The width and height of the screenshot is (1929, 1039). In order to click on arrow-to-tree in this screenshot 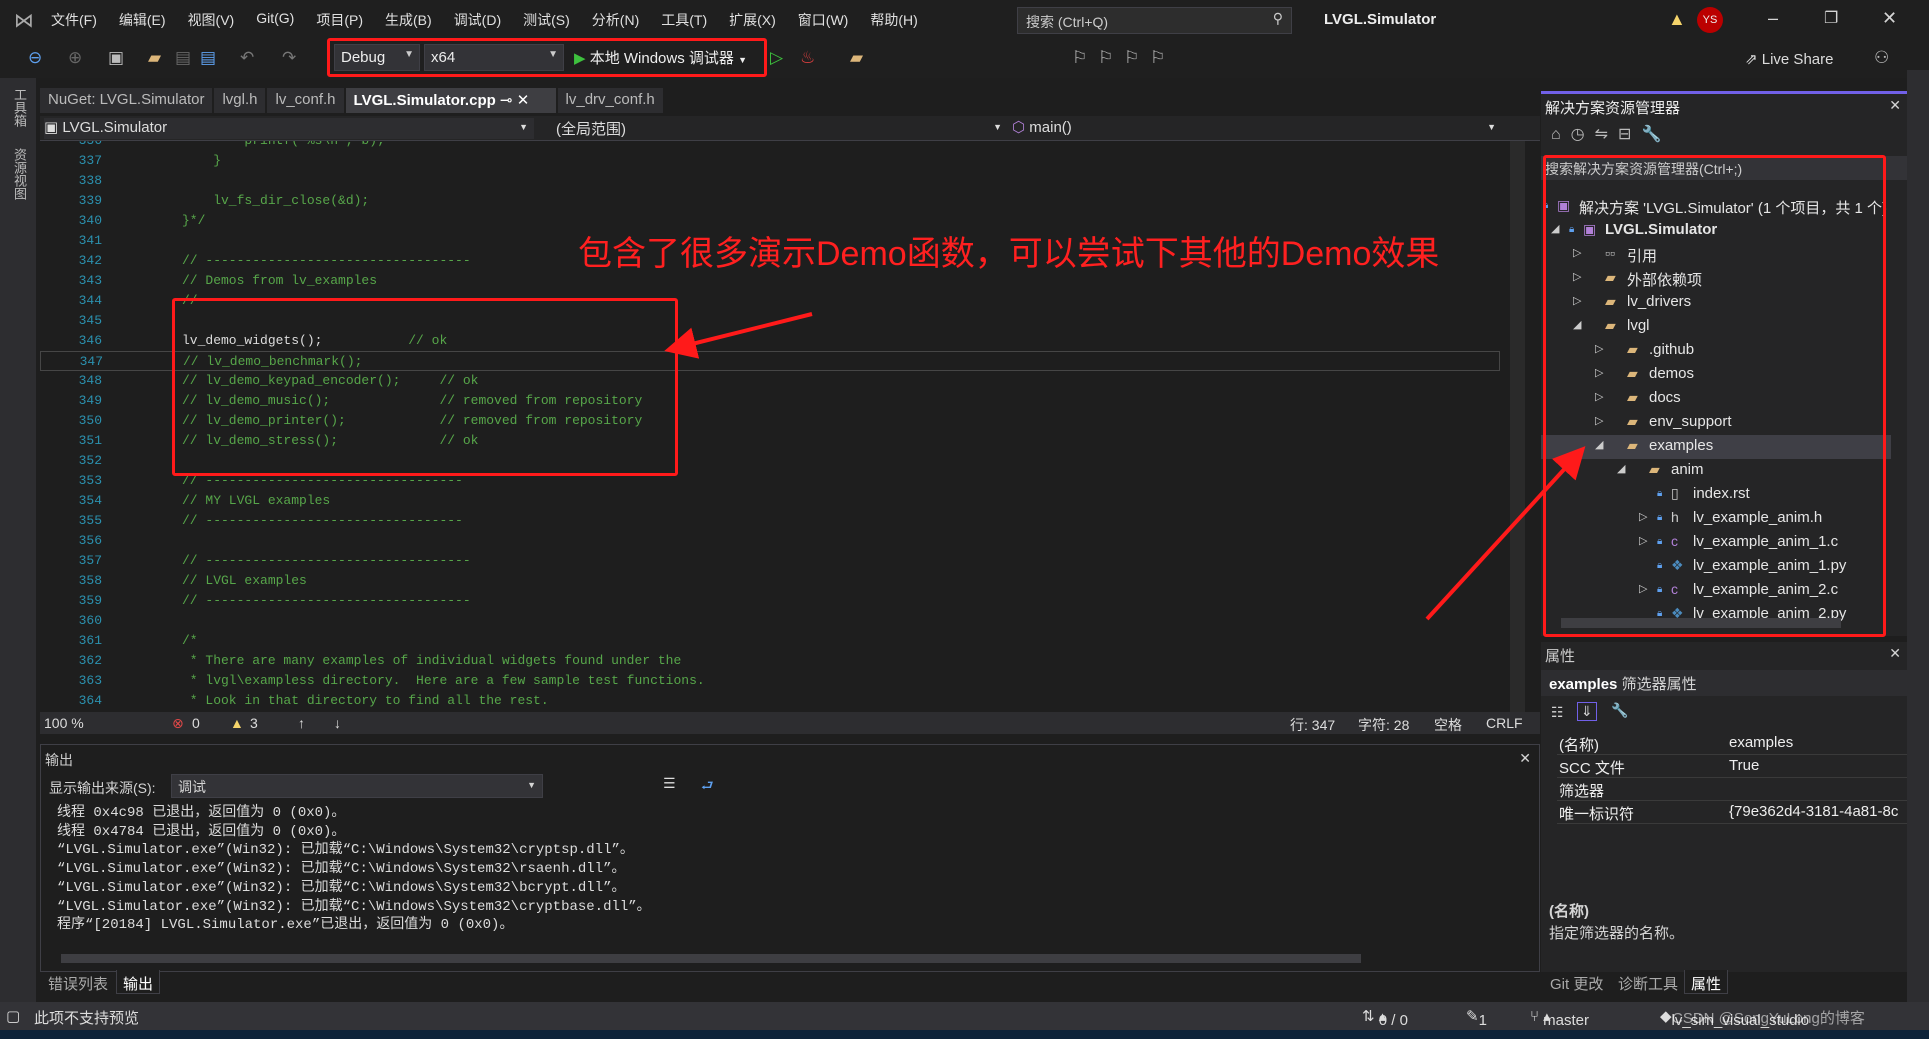, I will do `click(1505, 533)`.